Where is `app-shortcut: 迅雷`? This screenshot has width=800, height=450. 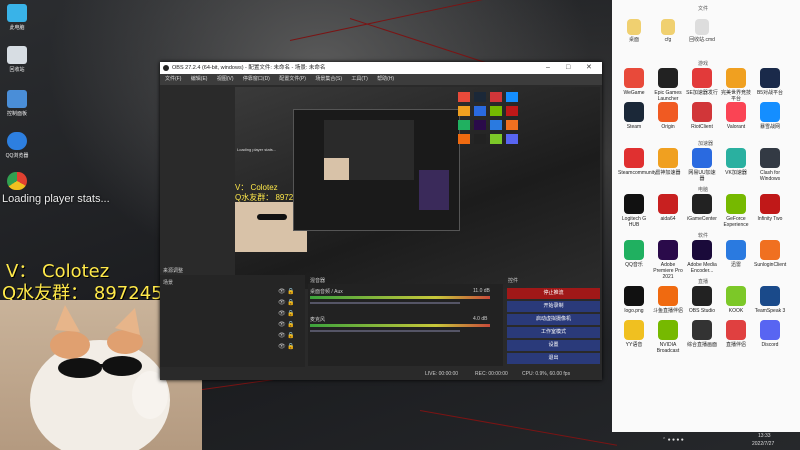
app-shortcut: 迅雷 is located at coordinates (736, 254).